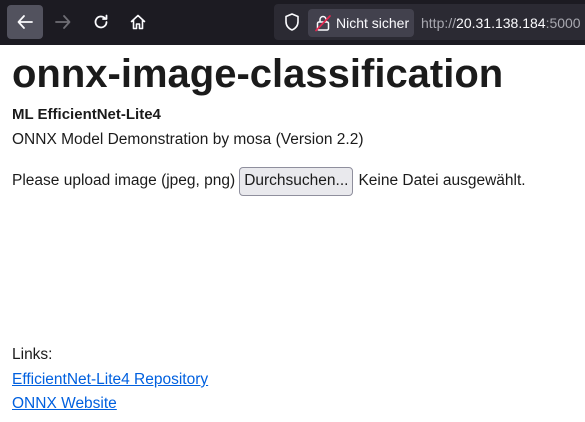 Image resolution: width=585 pixels, height=422 pixels. Describe the element at coordinates (124, 180) in the screenshot. I see `upload-prompt: Please upload image (jpeg, png)` at that location.